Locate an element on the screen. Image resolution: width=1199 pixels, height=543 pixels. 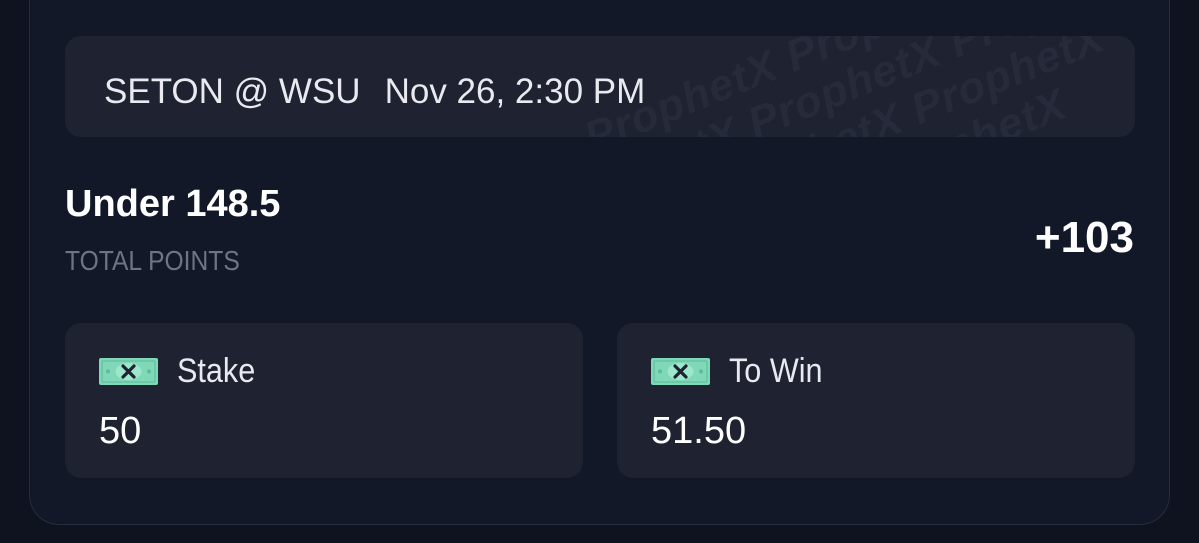
stake-label-row: Stake is located at coordinates (181, 371).